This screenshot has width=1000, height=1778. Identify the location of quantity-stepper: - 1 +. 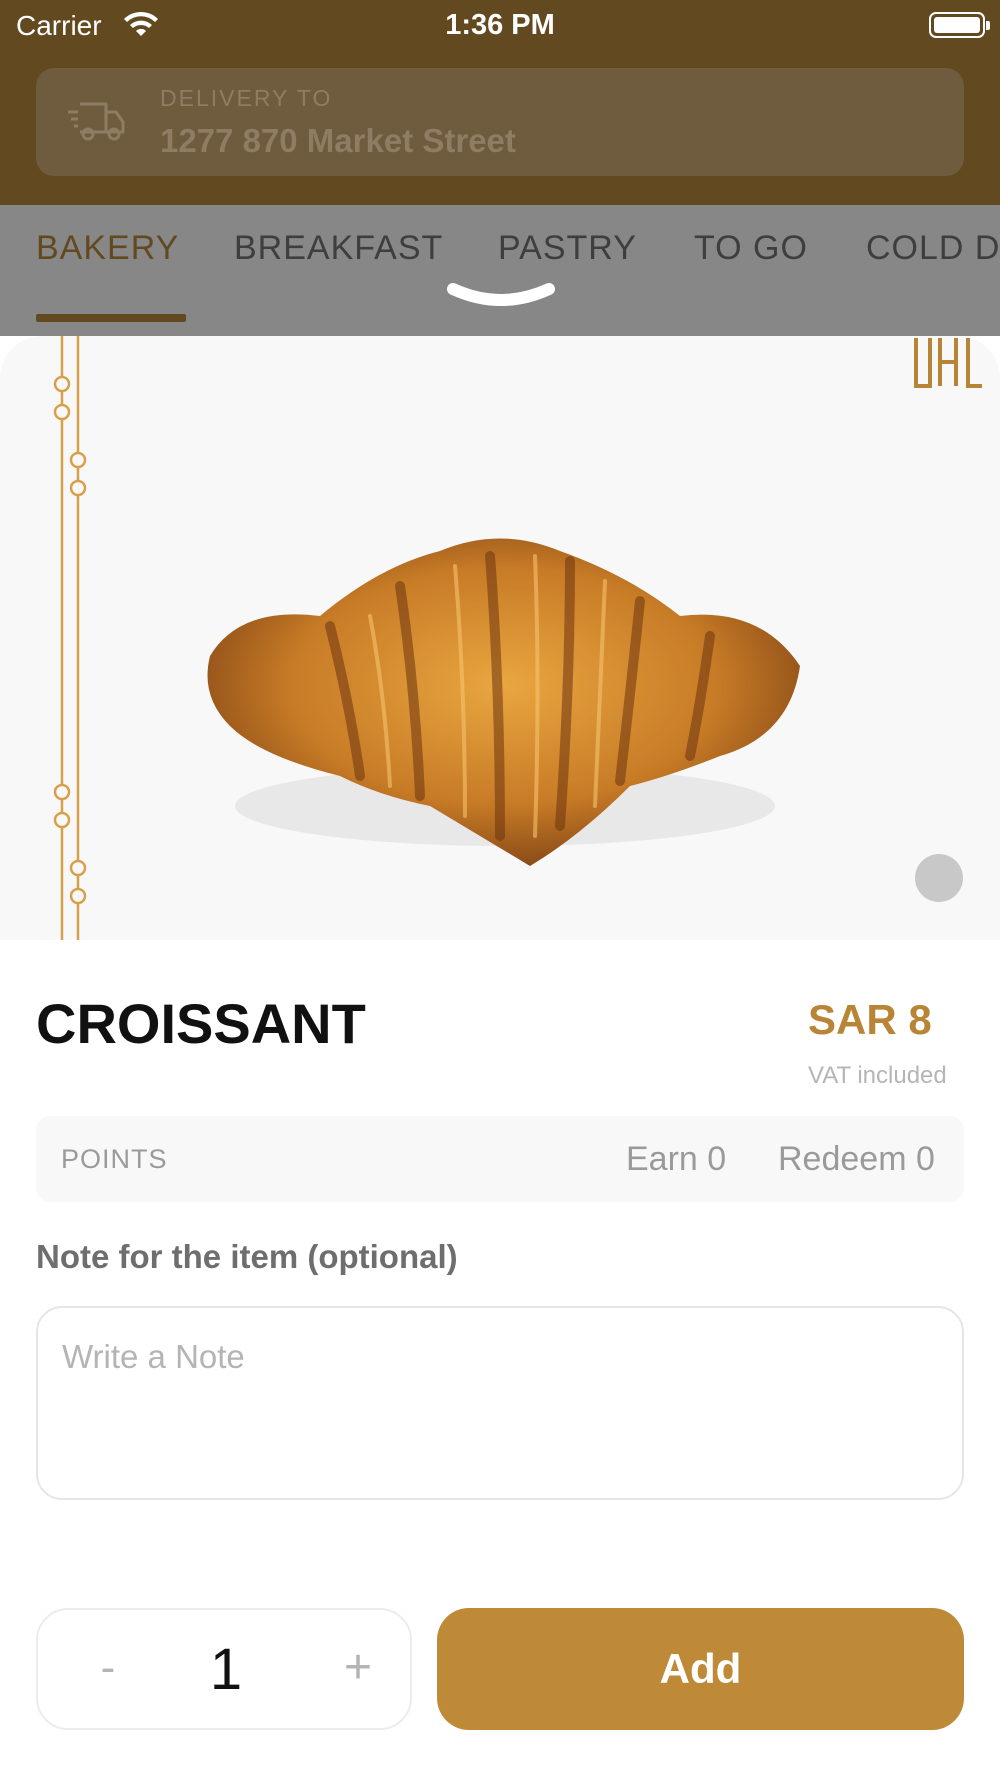
(224, 1669).